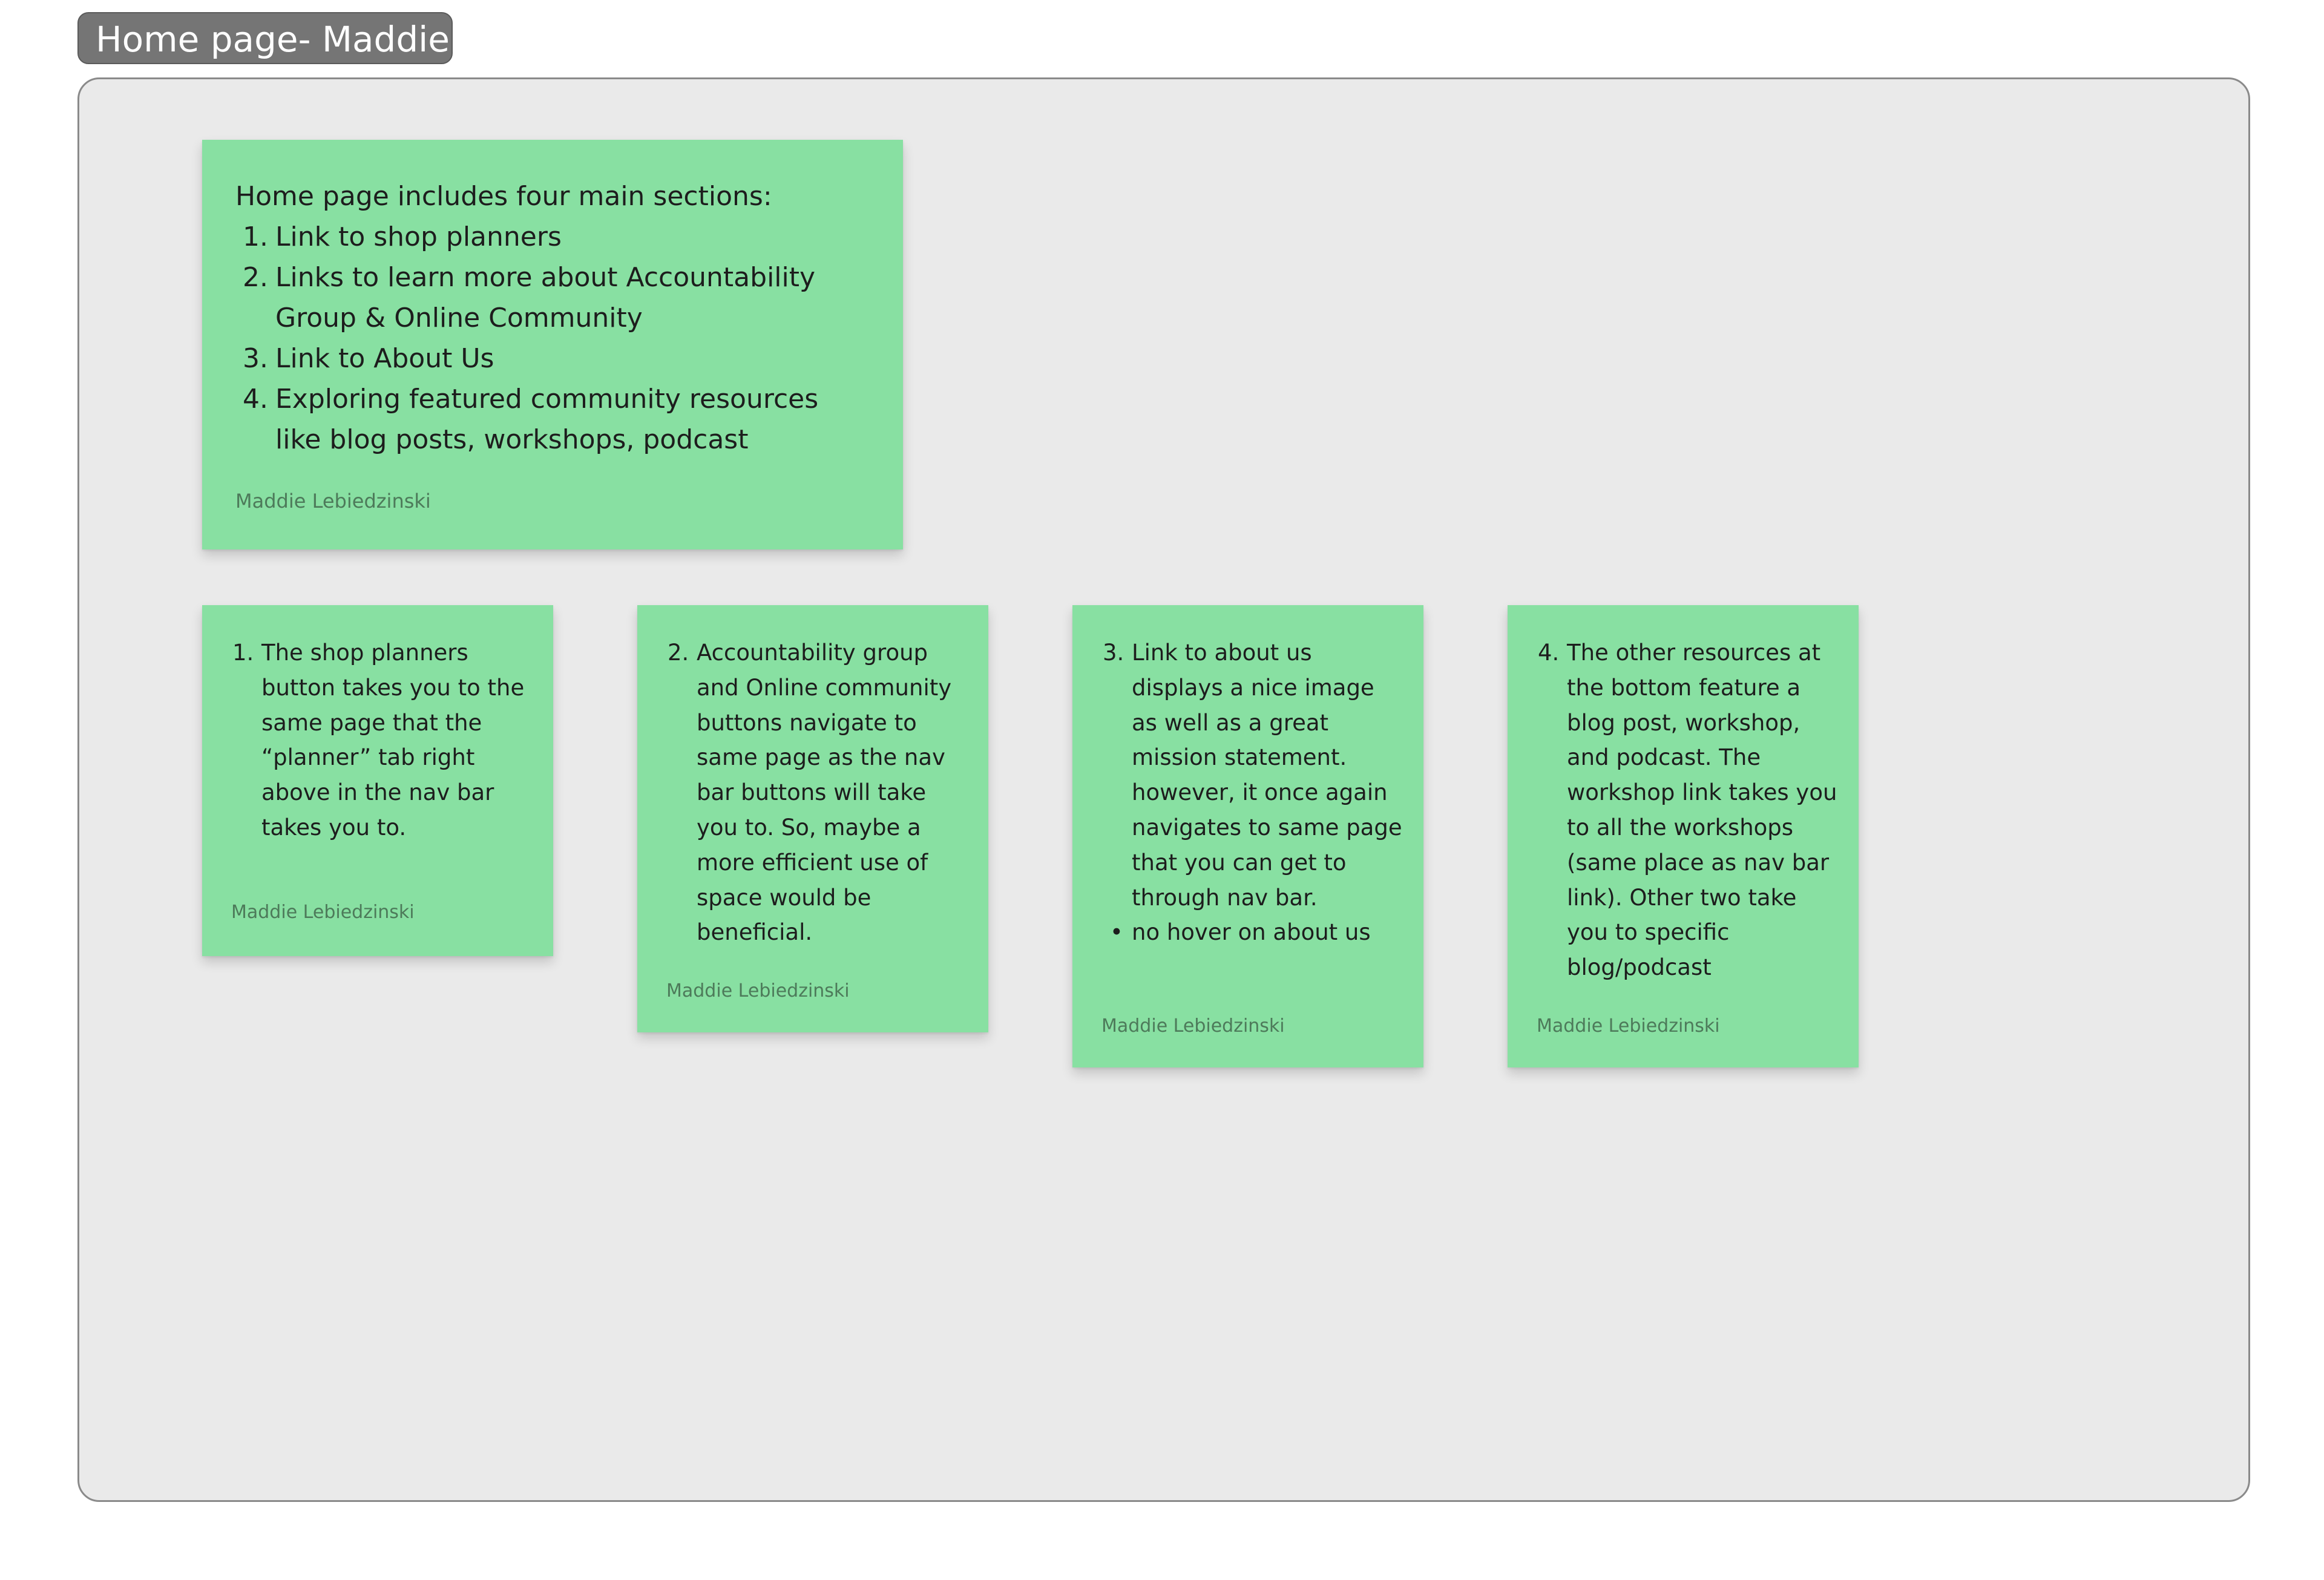  I want to click on sticky-intro-text: Home page includes four main sections:, so click(503, 196).